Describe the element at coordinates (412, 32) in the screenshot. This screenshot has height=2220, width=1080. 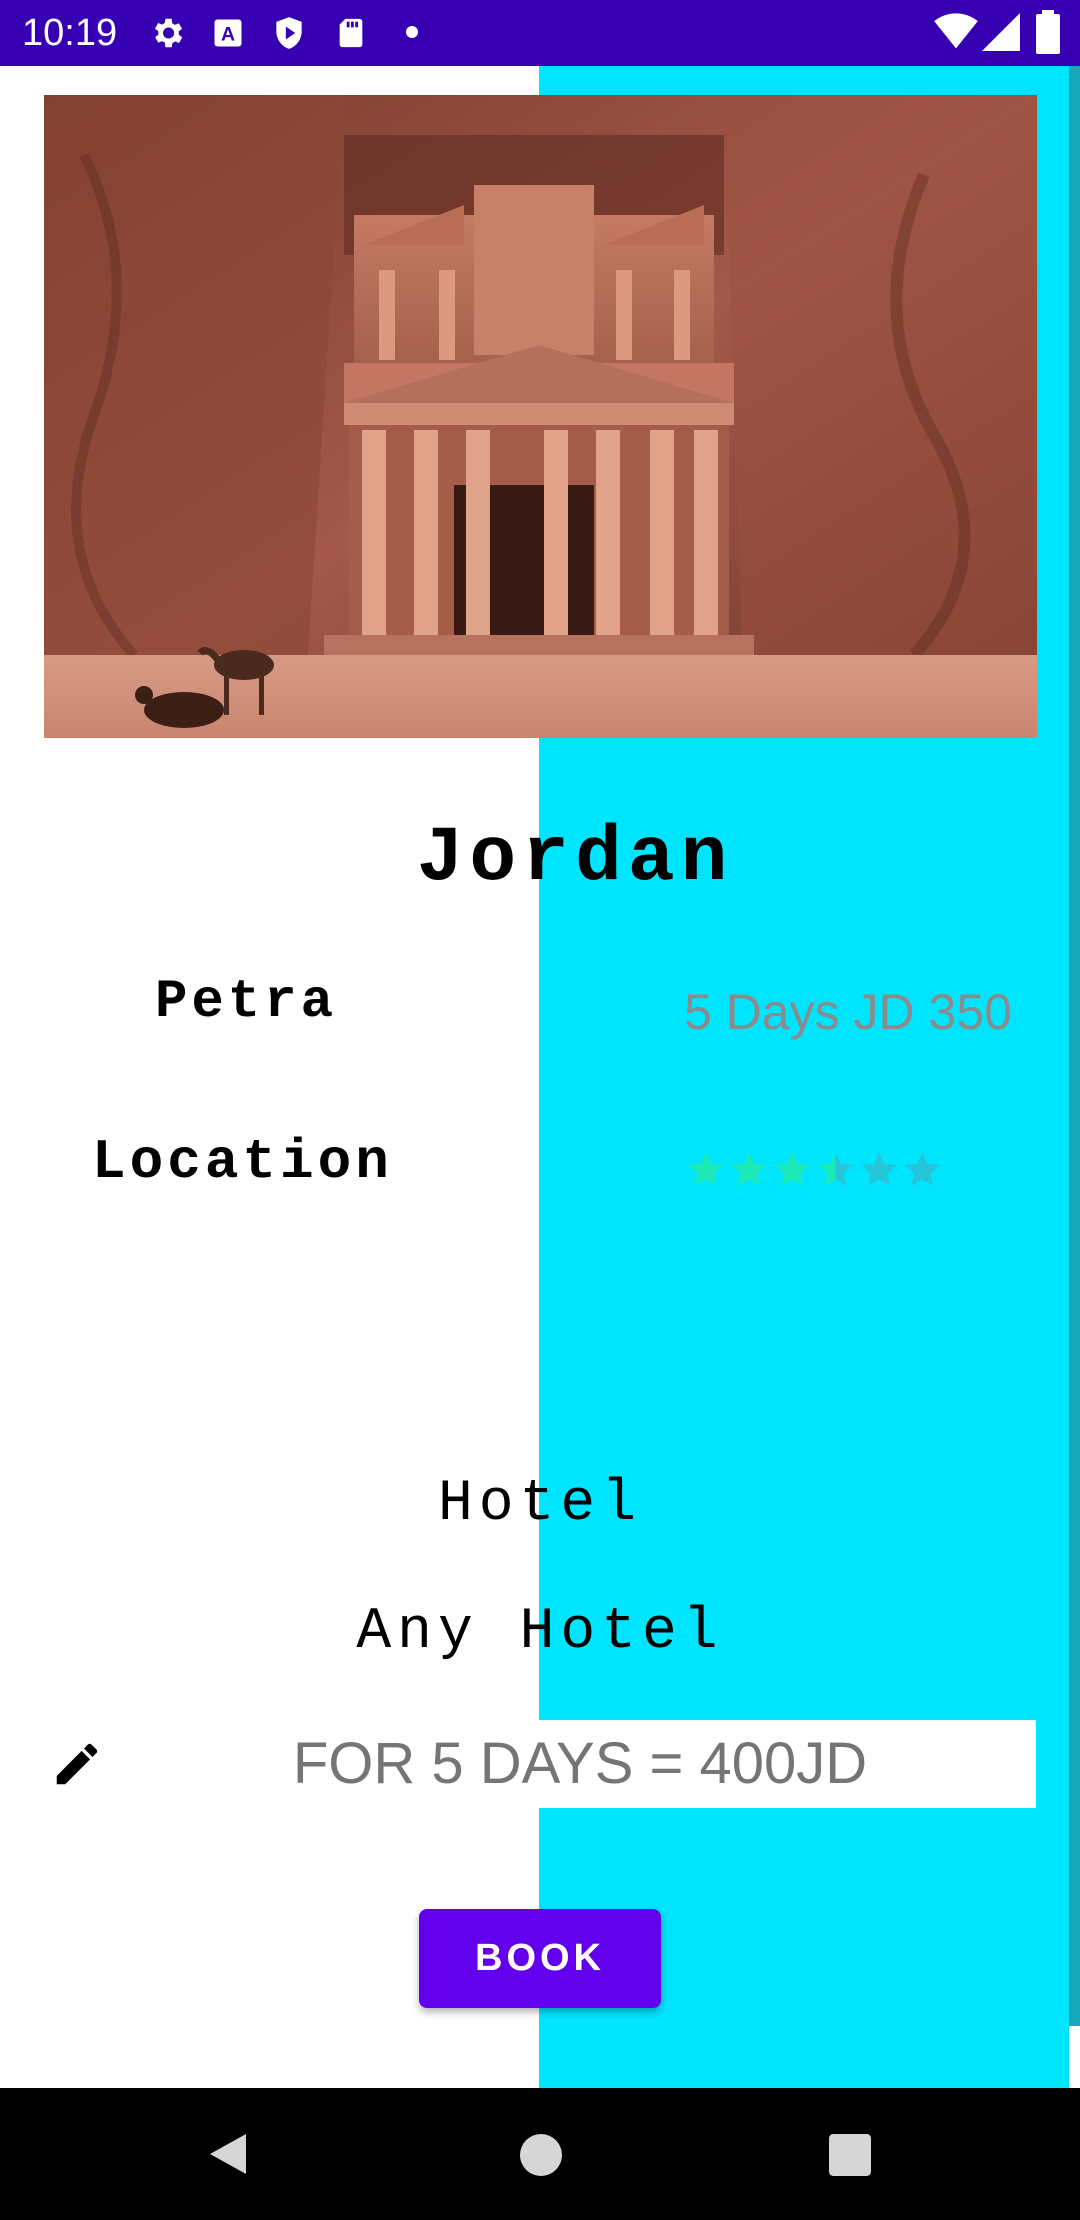
I see `dot-icon` at that location.